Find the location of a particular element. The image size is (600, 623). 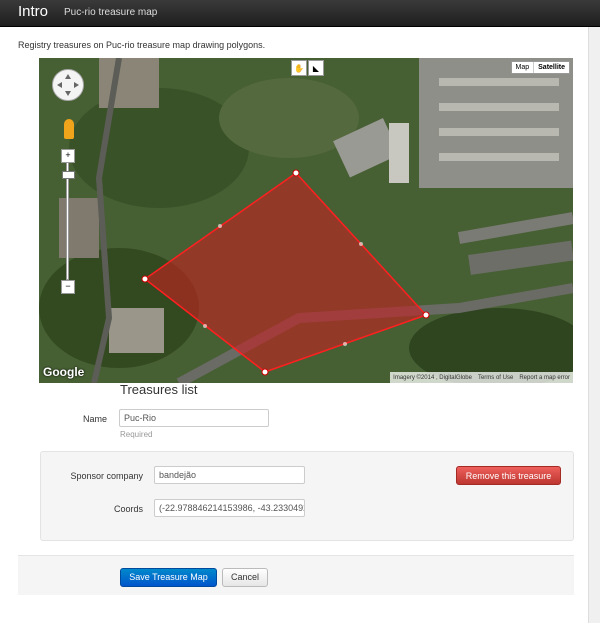

name-label: Name is located at coordinates (94, 419).